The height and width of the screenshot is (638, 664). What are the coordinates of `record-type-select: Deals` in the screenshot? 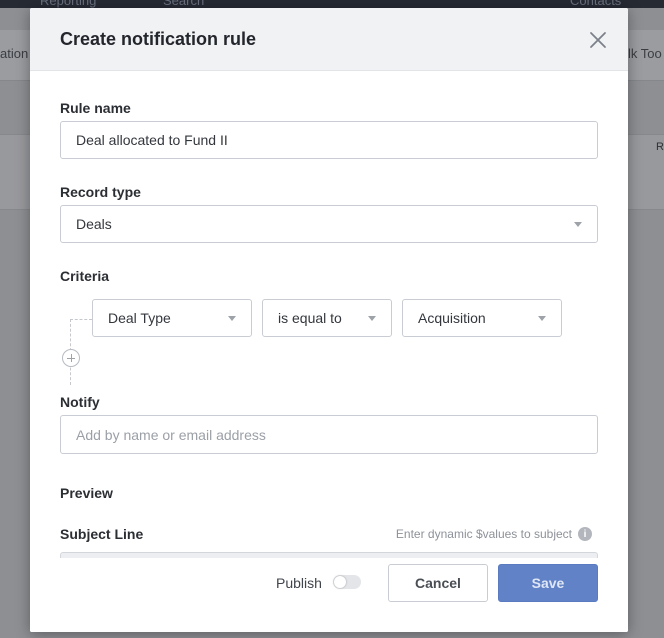 It's located at (329, 224).